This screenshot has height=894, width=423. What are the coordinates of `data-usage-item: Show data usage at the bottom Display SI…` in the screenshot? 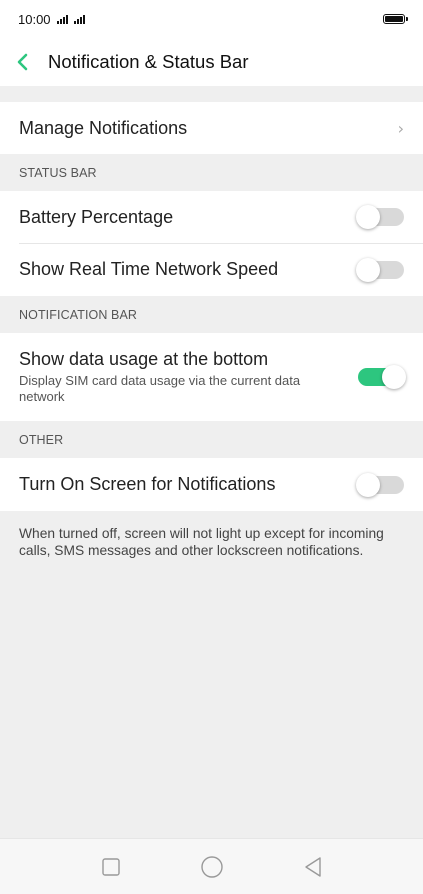 It's located at (211, 377).